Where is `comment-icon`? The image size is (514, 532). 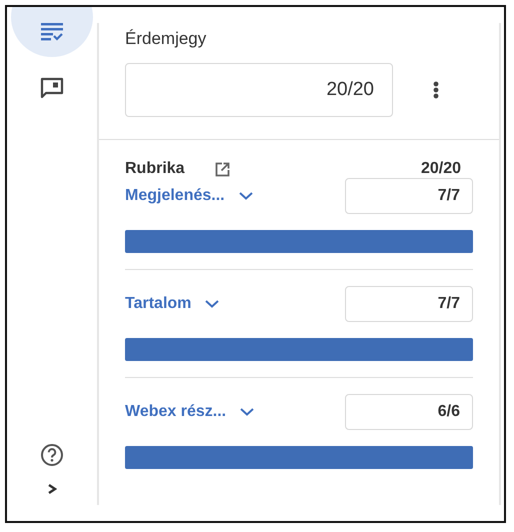
comment-icon is located at coordinates (52, 88).